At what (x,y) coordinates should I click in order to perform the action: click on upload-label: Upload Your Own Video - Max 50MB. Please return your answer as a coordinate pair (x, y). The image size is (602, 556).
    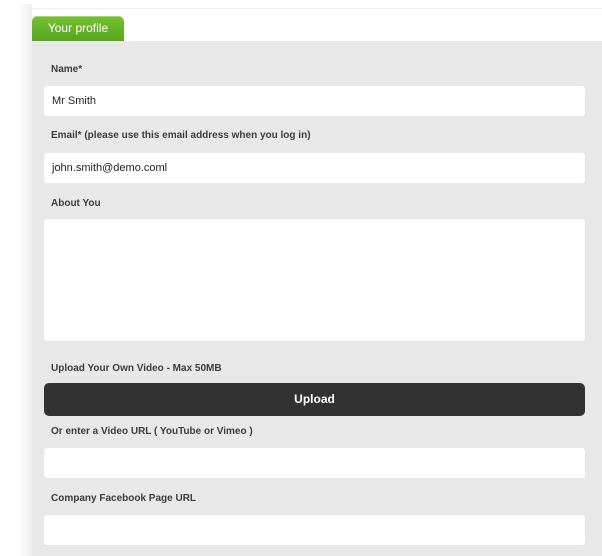
    Looking at the image, I should click on (136, 368).